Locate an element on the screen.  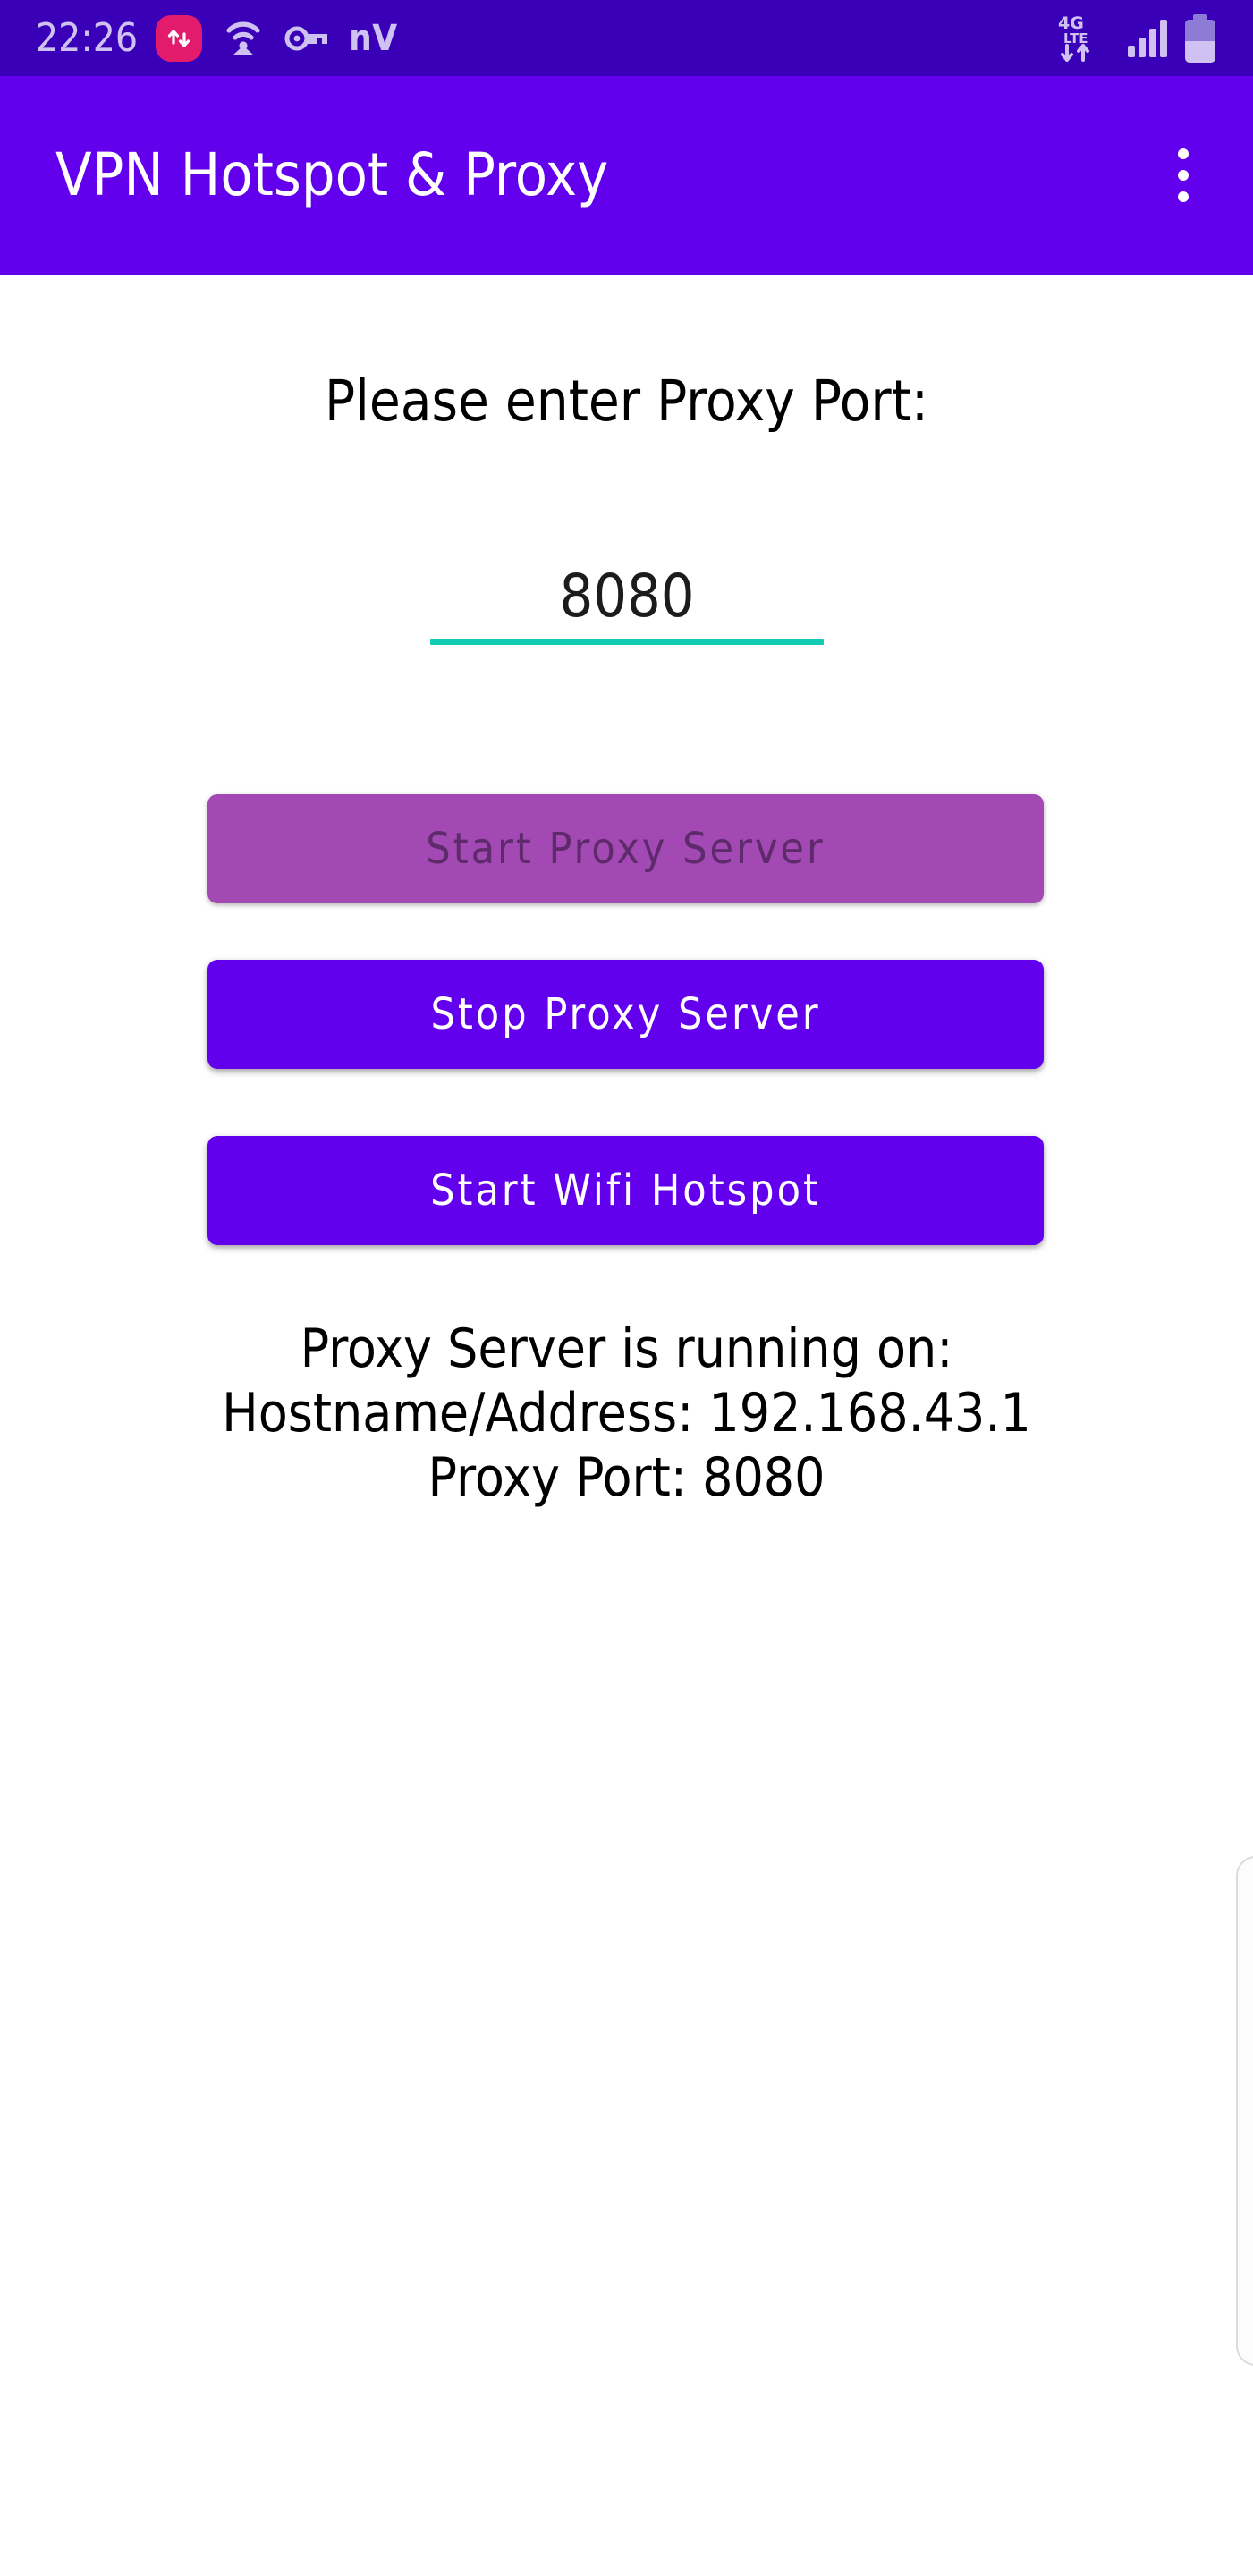
status-line-hostname: Hostname/Address: 192.168.43.1 is located at coordinates (626, 1413).